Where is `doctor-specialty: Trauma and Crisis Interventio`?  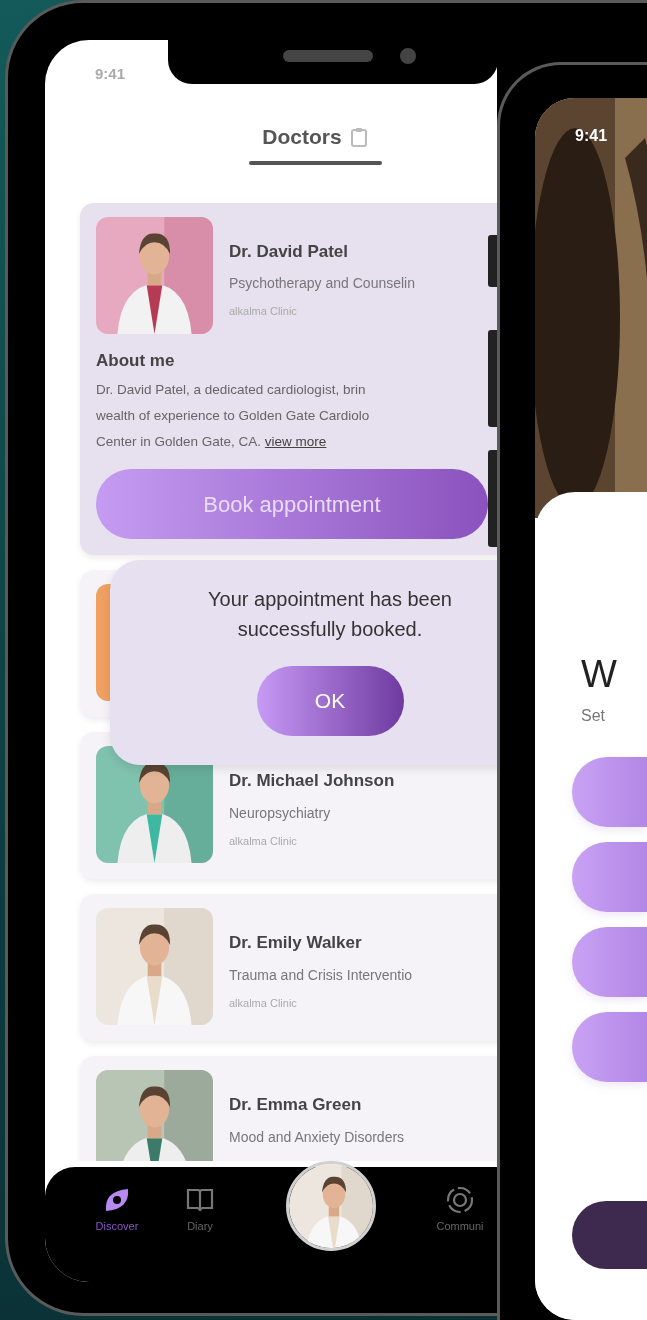
doctor-specialty: Trauma and Crisis Interventio is located at coordinates (321, 975).